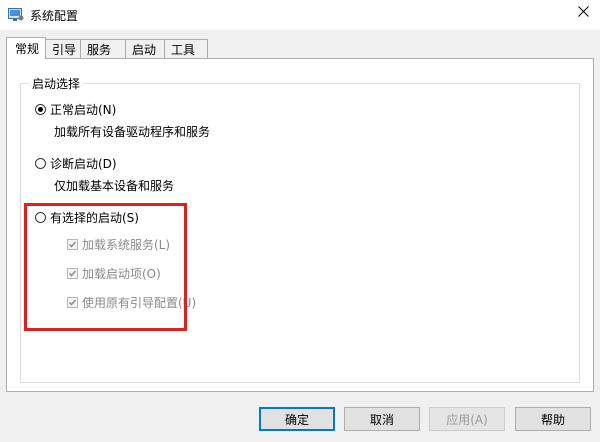 Image resolution: width=600 pixels, height=442 pixels. I want to click on use-original-boot-config-checkbox: 使用原有引导配置(U), so click(131, 302).